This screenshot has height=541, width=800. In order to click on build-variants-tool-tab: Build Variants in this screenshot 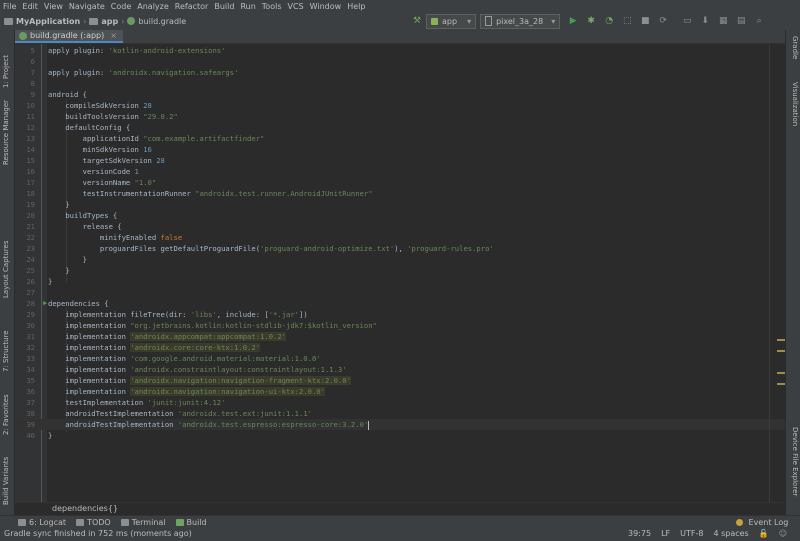, I will do `click(6, 481)`.